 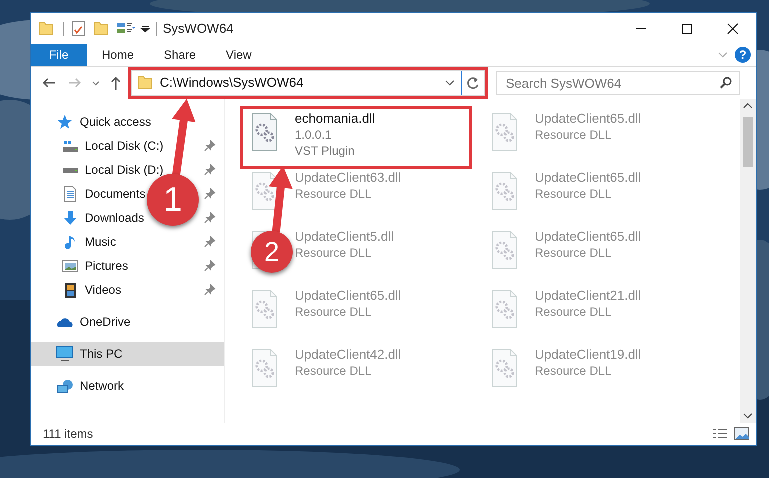 I want to click on nav-item: Pictures, so click(x=106, y=266).